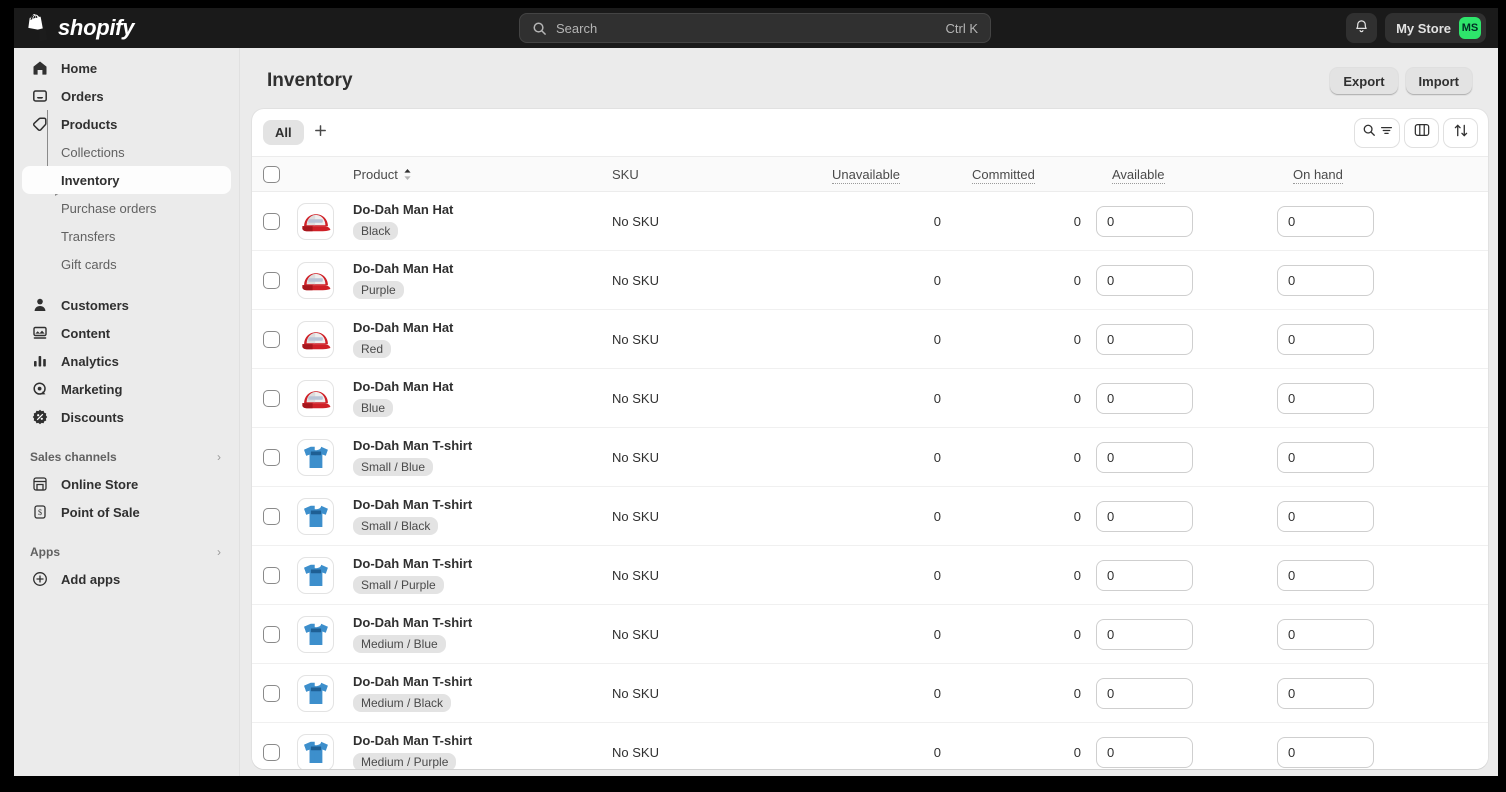  I want to click on sidebar-item-marketing: Marketing, so click(126, 389).